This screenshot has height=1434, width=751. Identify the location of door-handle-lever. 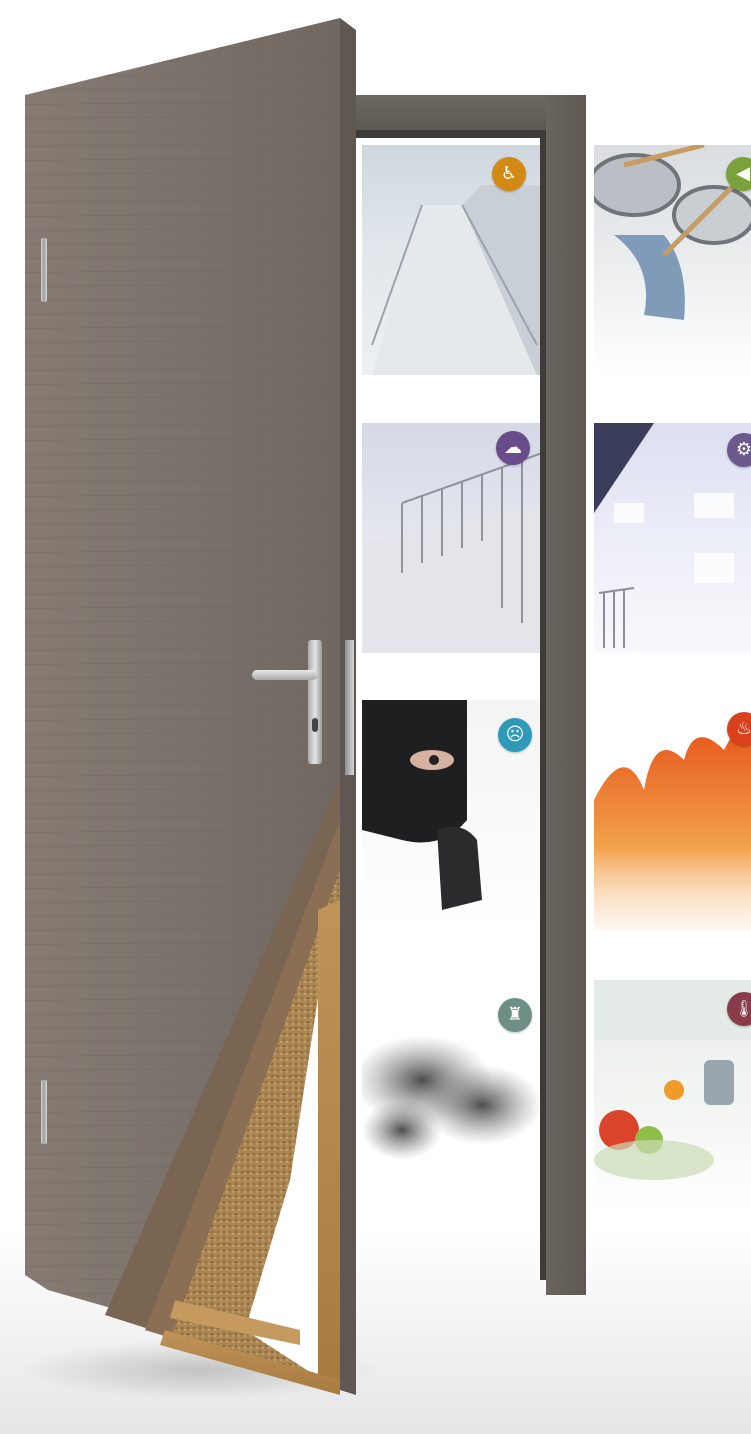
(285, 675).